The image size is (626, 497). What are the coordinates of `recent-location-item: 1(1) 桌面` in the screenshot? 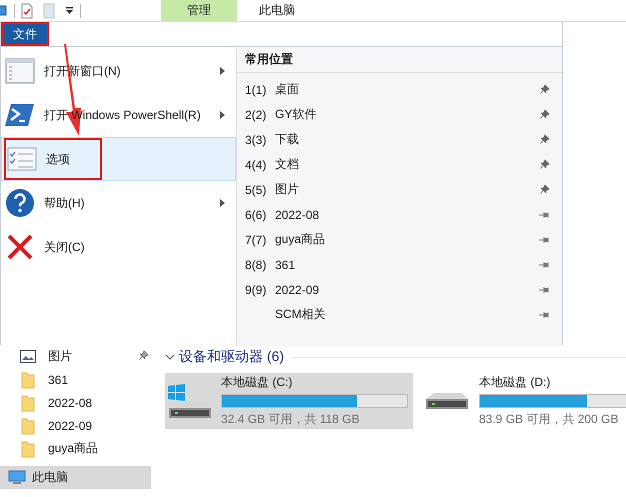 It's located at (399, 89).